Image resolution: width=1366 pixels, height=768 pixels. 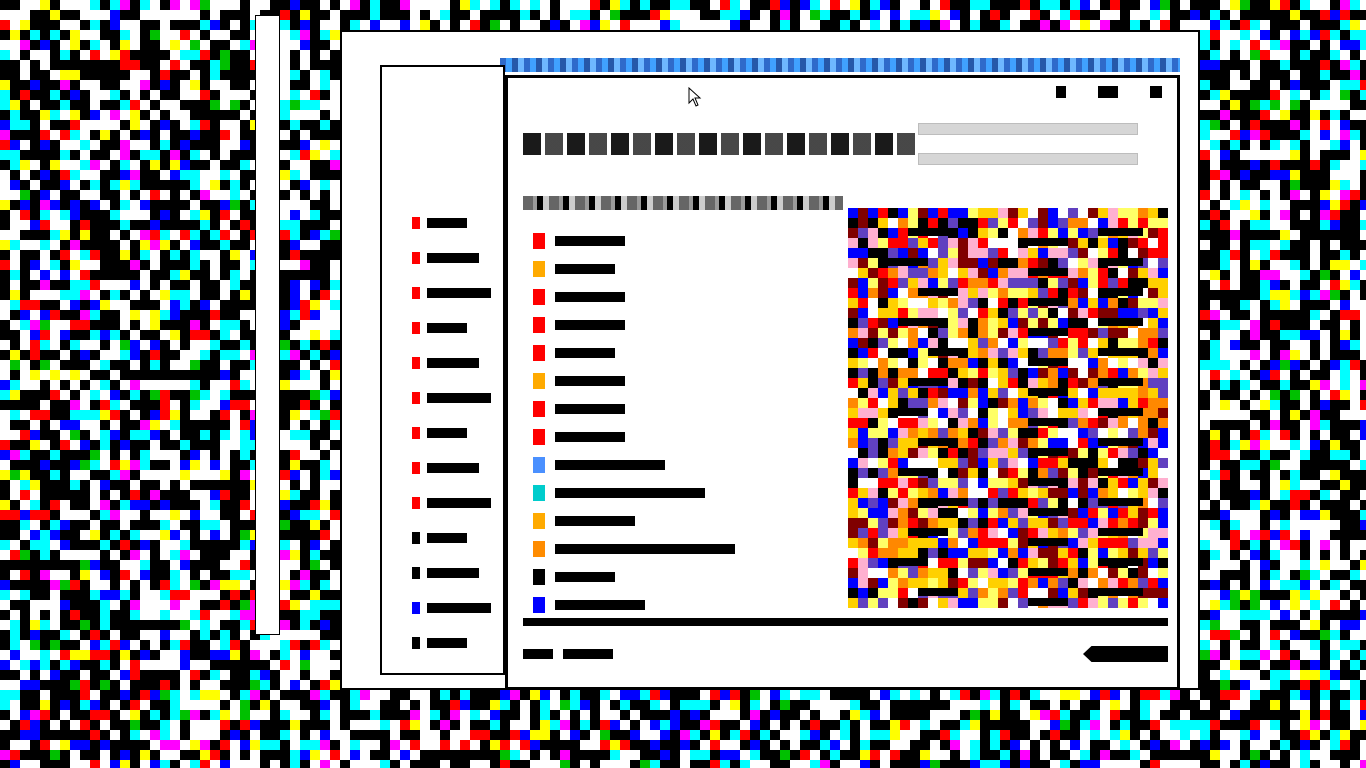 What do you see at coordinates (683, 203) in the screenshot?
I see `column-headers` at bounding box center [683, 203].